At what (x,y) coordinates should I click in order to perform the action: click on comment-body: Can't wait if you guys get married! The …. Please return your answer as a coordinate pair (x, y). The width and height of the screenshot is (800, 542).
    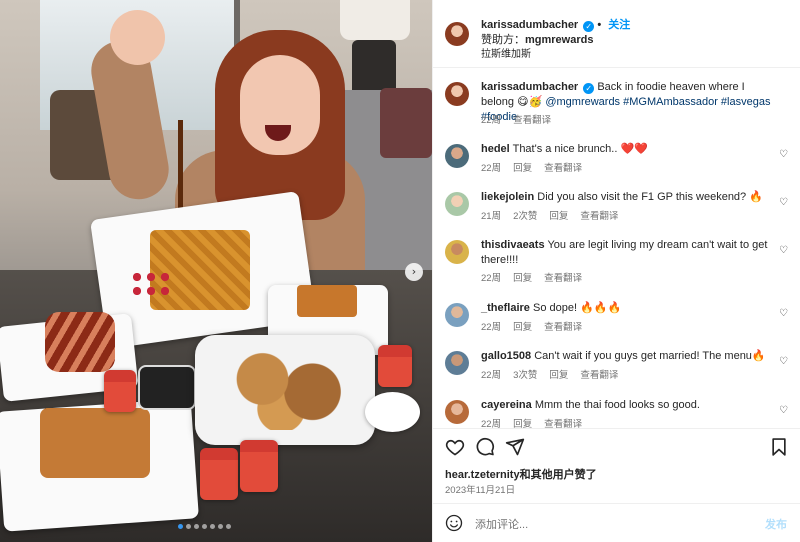
    Looking at the image, I should click on (650, 356).